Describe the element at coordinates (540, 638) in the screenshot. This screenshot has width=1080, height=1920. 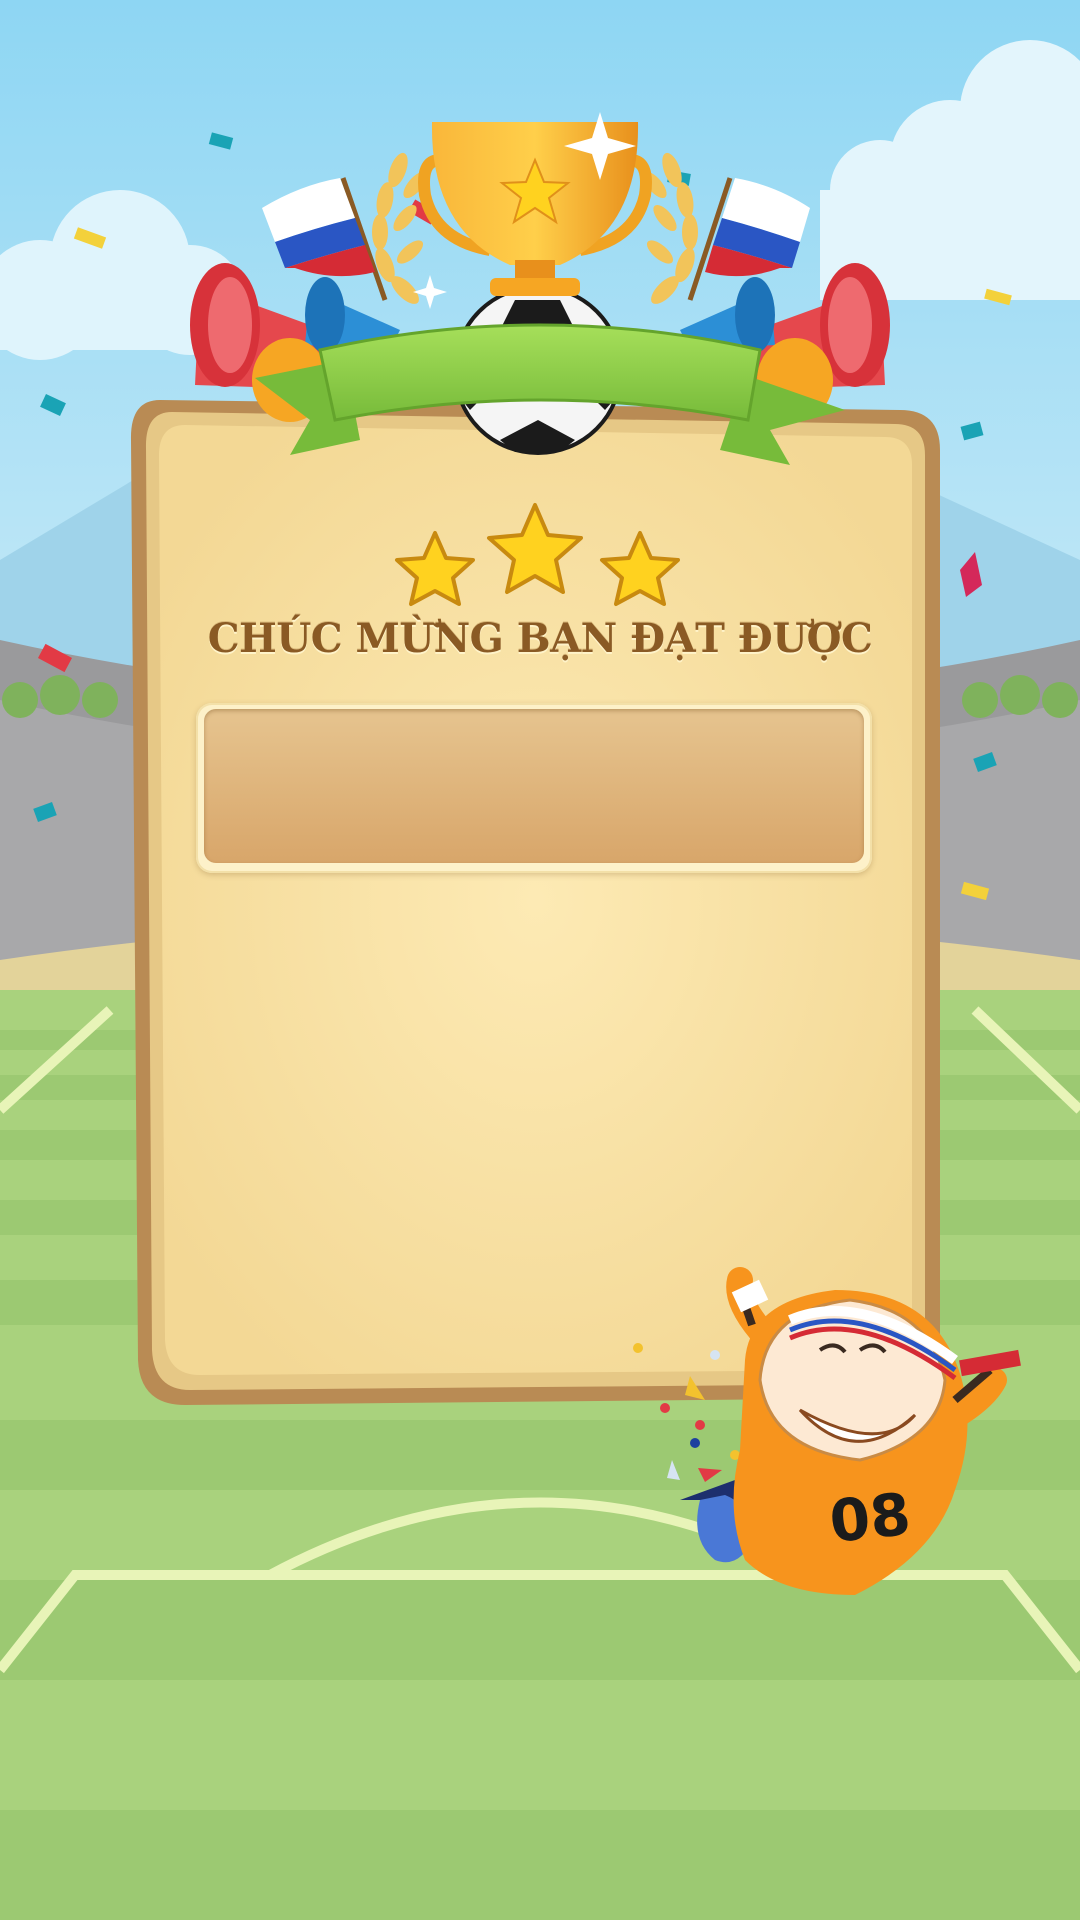
I see `congrats-title: CHÚC MỪNG BẠN ĐẠT ĐƯỢC` at that location.